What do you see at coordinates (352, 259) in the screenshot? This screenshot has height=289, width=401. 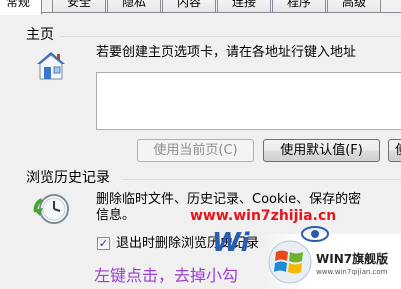 I see `logo-text: WIN7旗舰版` at bounding box center [352, 259].